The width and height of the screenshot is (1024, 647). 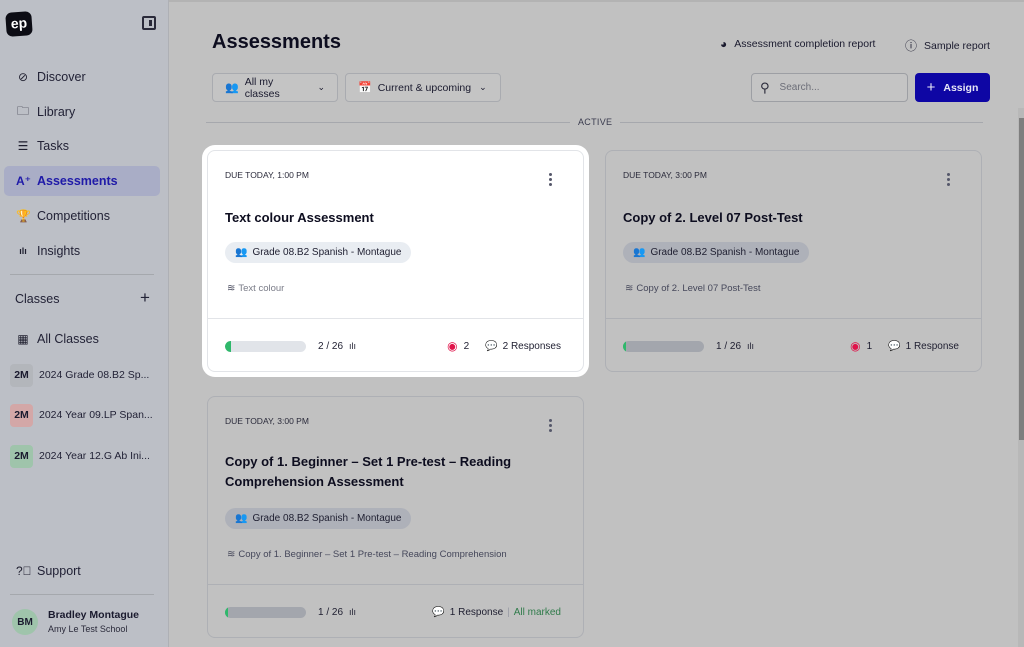 I want to click on chat-icon: 💬, so click(x=894, y=346).